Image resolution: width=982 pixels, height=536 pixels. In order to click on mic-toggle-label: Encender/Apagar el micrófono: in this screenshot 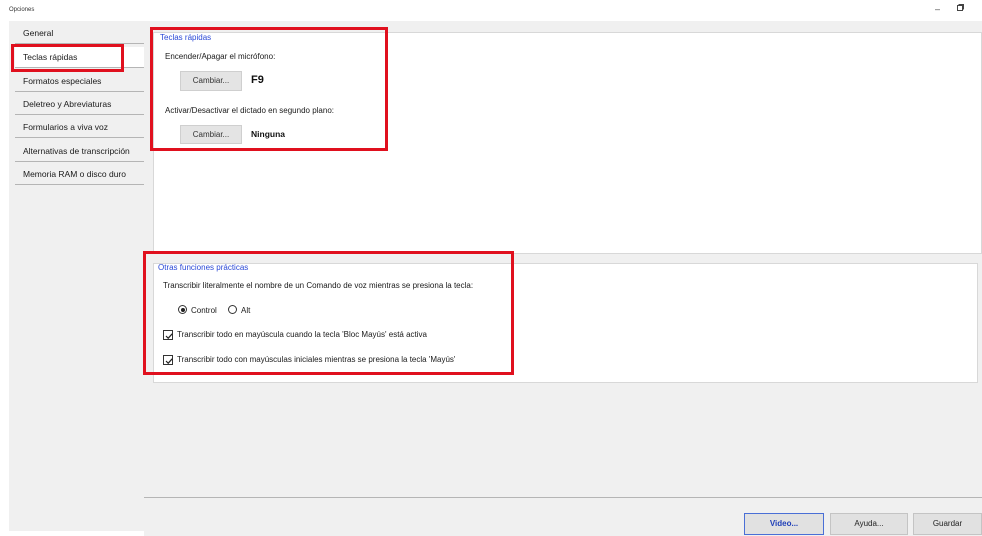, I will do `click(220, 56)`.